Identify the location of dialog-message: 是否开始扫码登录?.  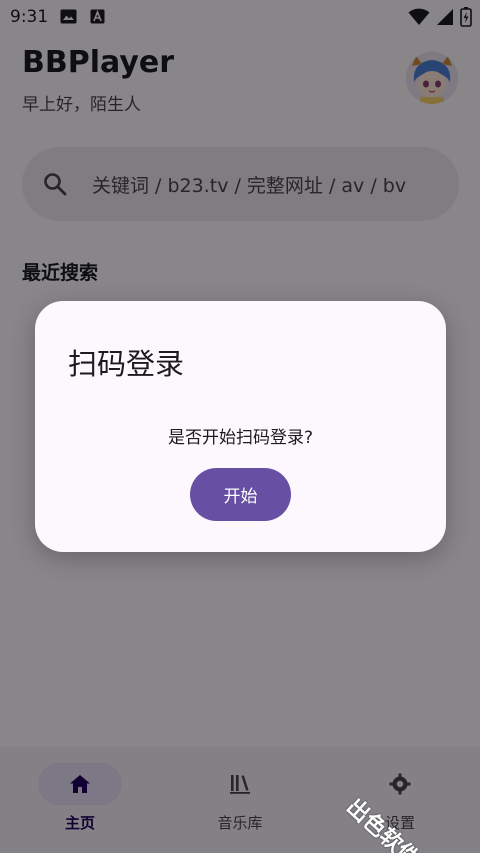
(240, 438).